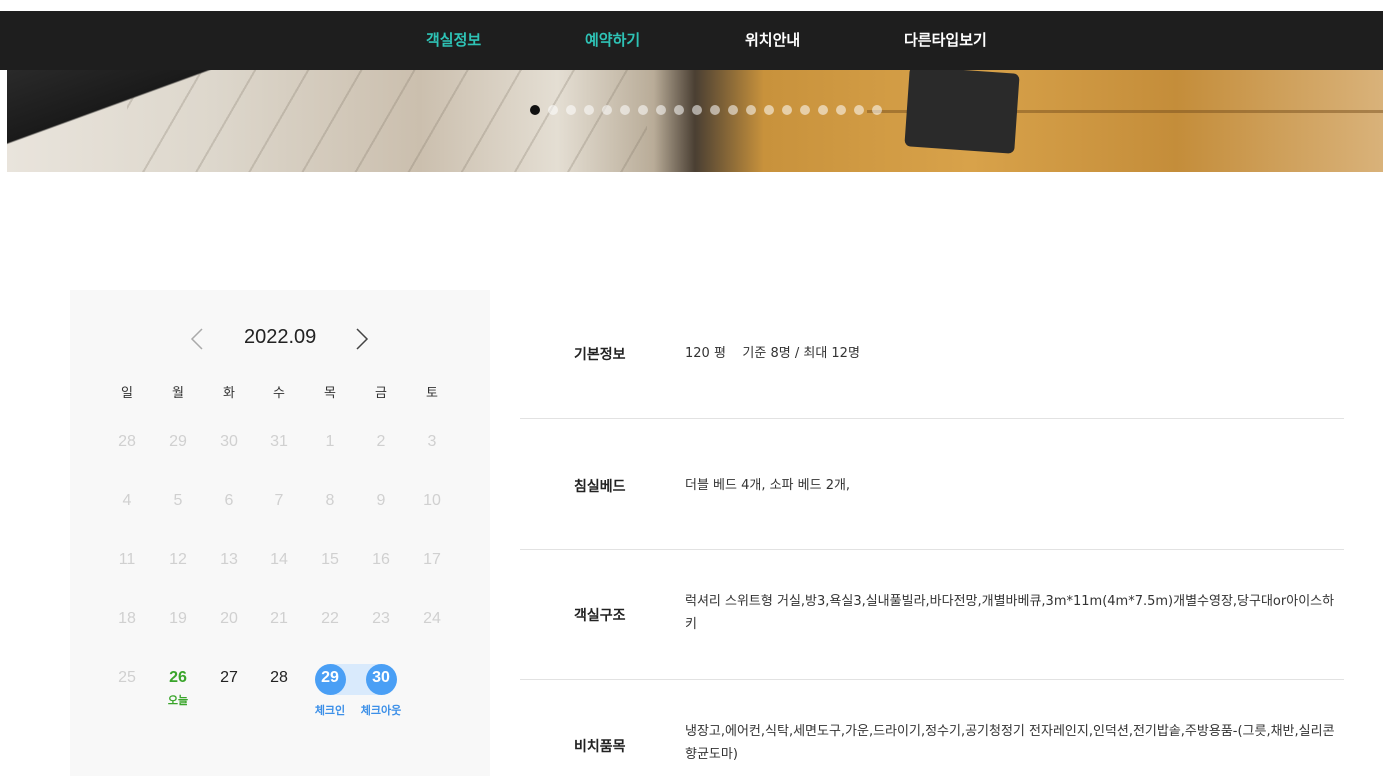 The width and height of the screenshot is (1383, 776). What do you see at coordinates (117, 121) in the screenshot?
I see `glass-table-image` at bounding box center [117, 121].